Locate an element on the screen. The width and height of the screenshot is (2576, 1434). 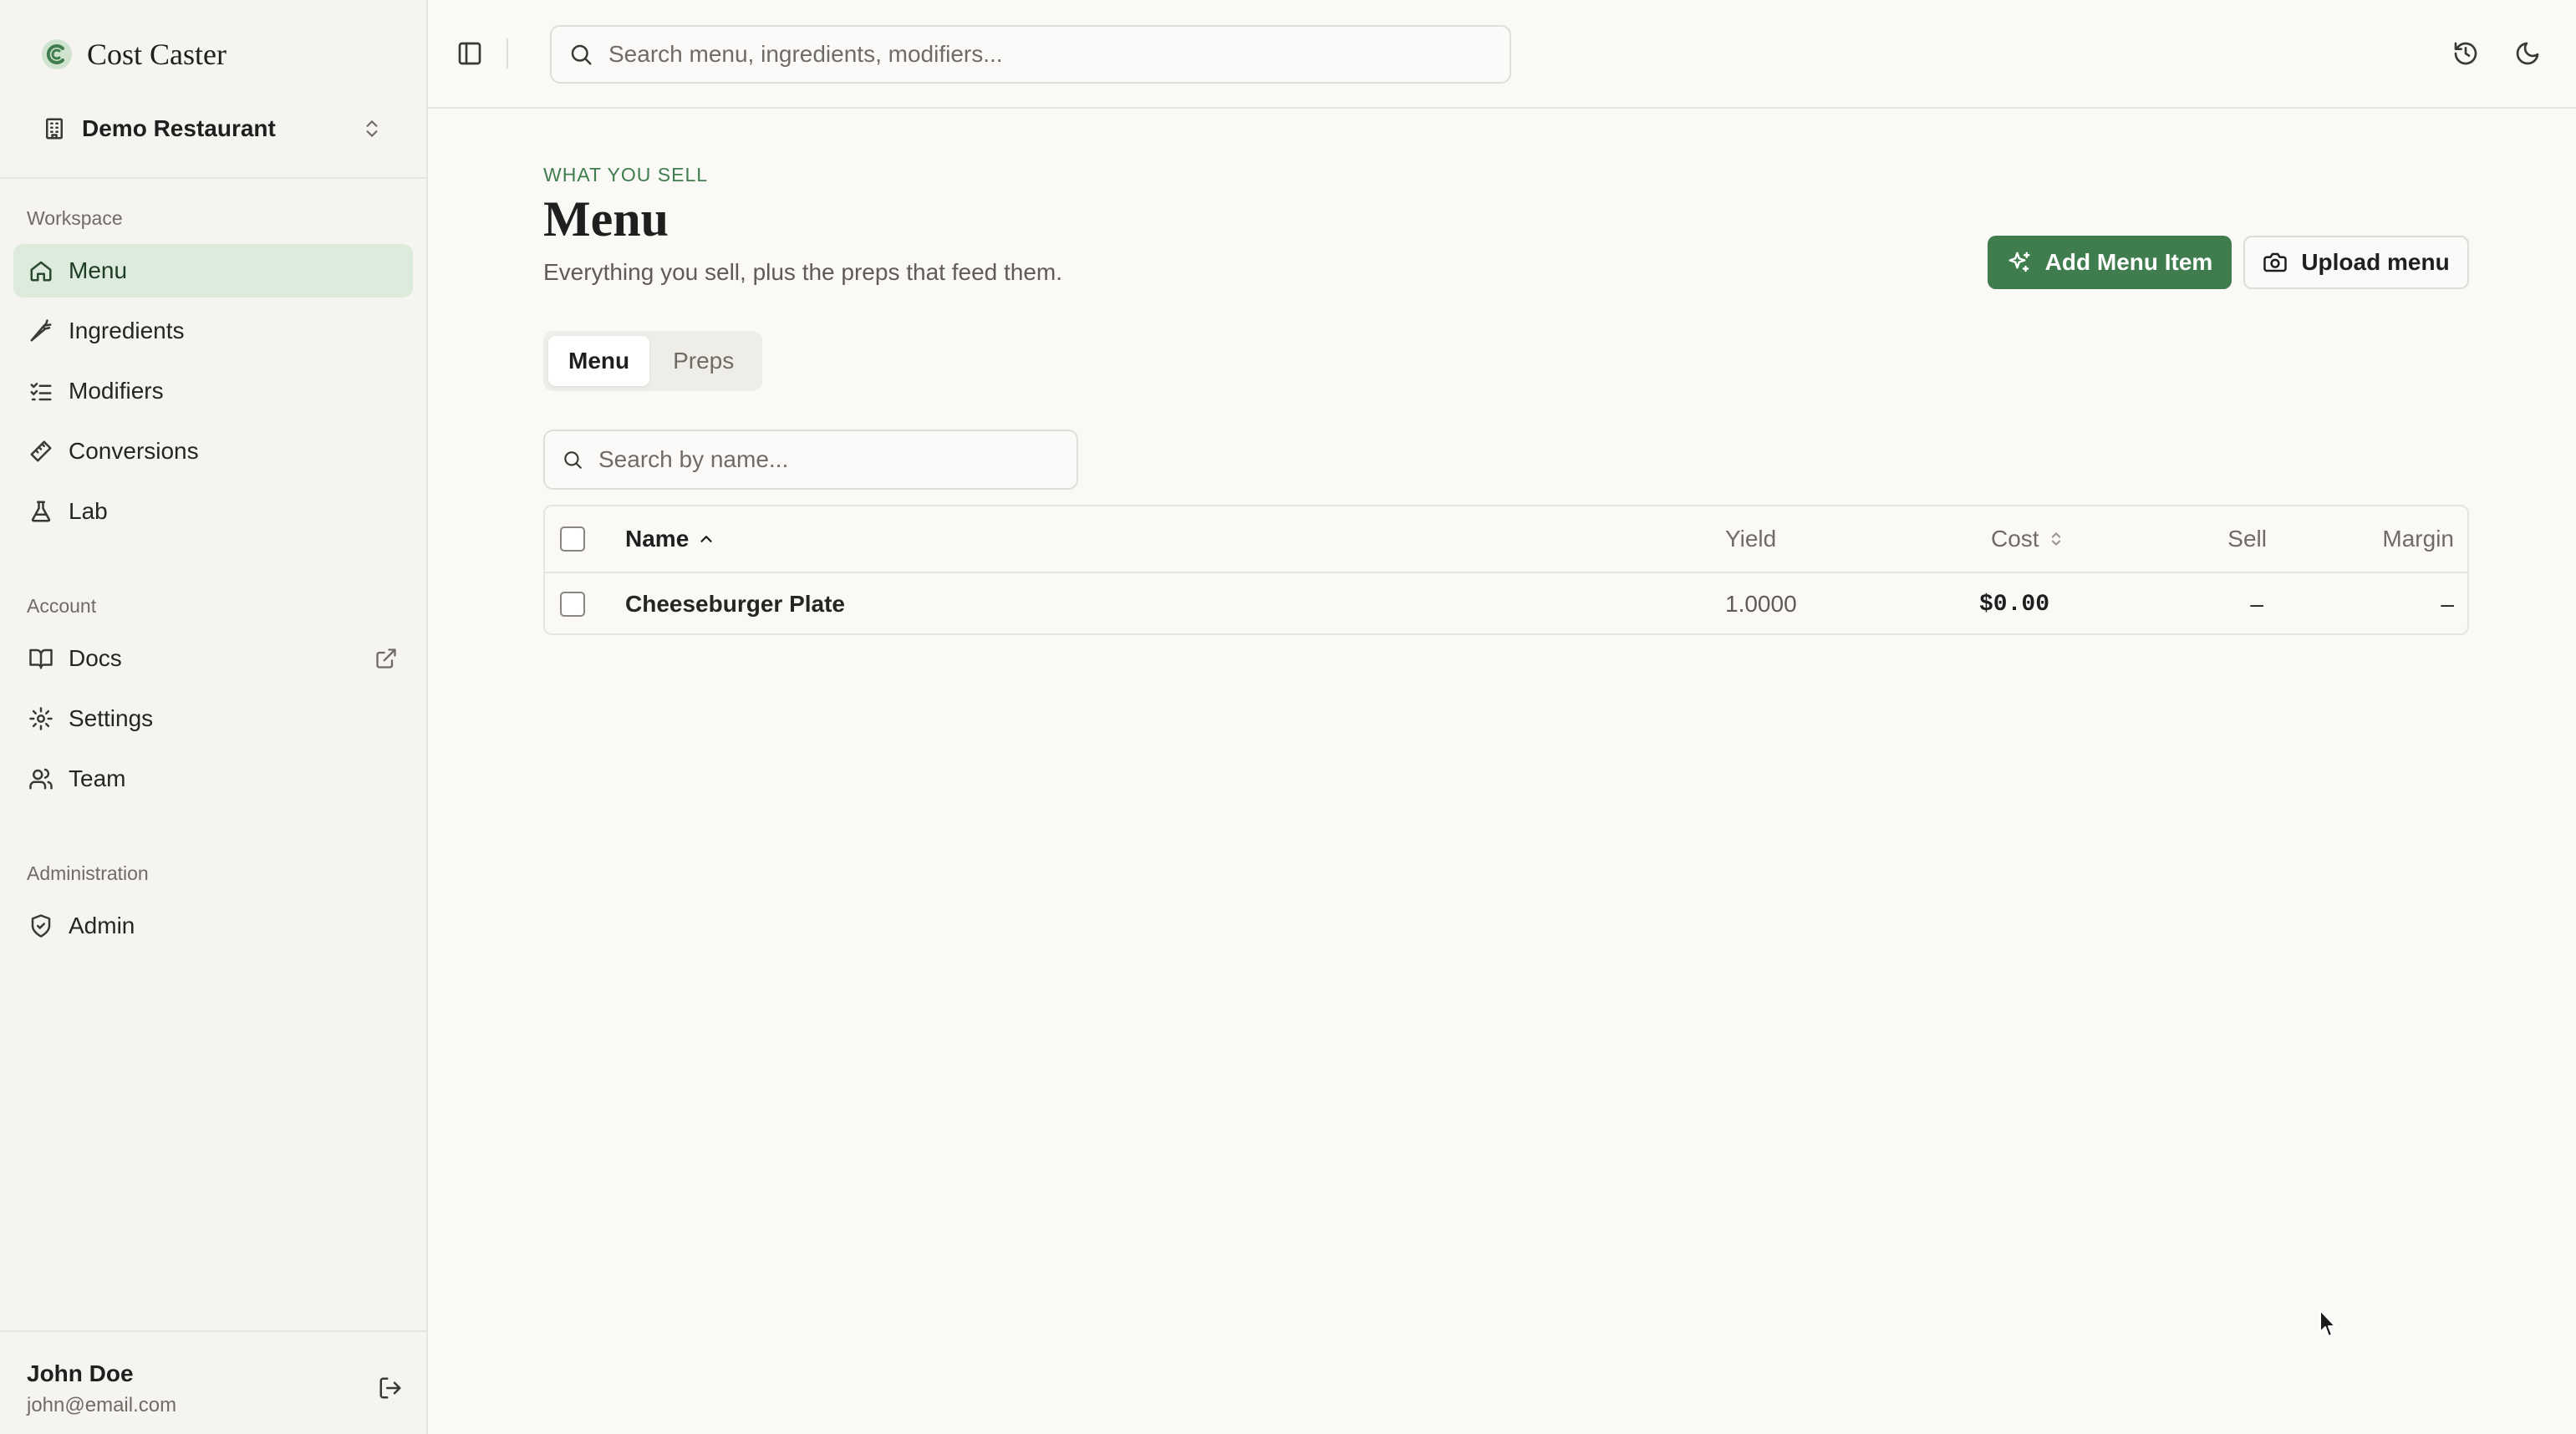
sidebar-item-label: Admin is located at coordinates (102, 925).